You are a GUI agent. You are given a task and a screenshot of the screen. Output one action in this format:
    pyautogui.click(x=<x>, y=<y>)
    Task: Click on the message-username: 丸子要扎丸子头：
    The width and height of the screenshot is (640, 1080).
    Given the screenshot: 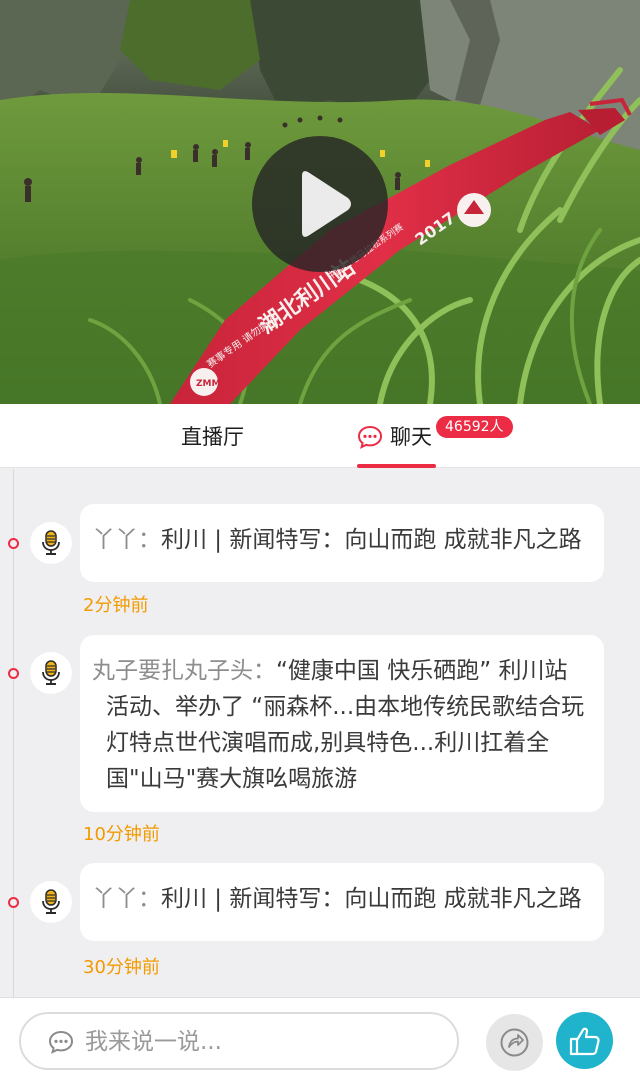 What is the action you would take?
    pyautogui.click(x=184, y=671)
    